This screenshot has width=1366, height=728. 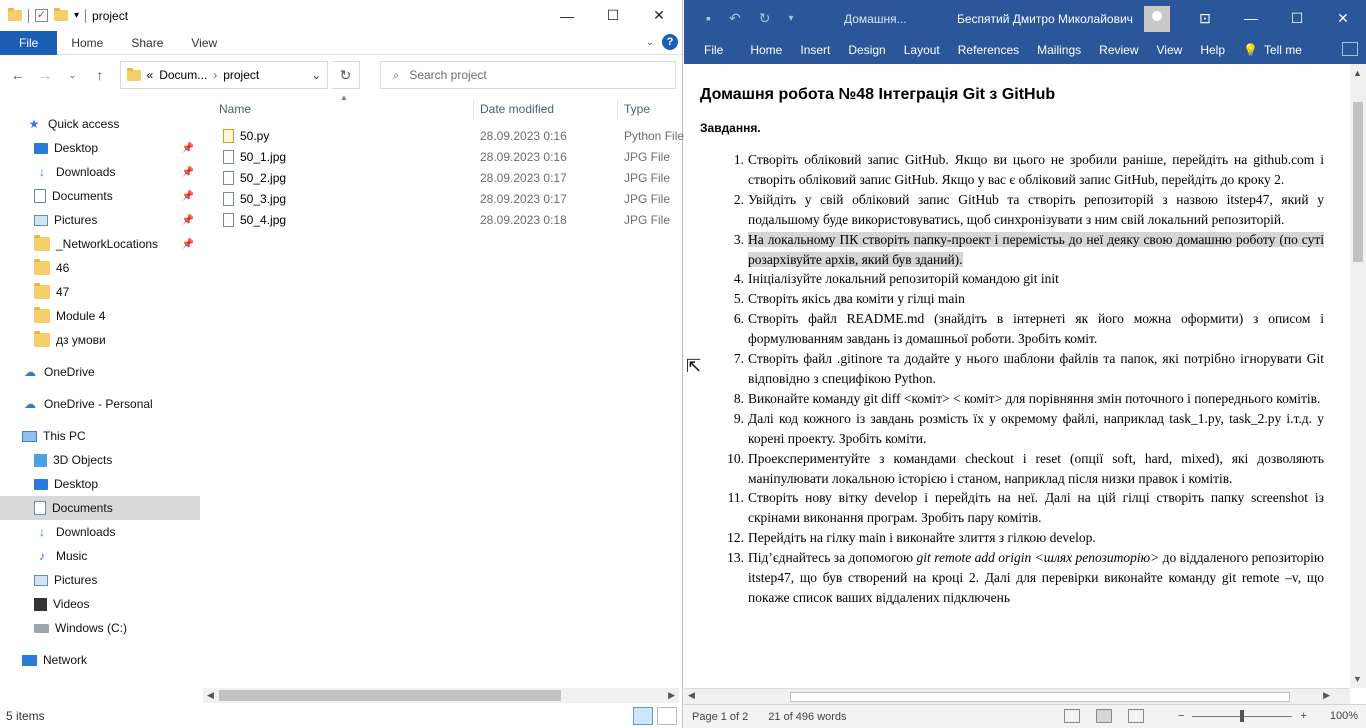 What do you see at coordinates (1205, 18) in the screenshot?
I see `ribbon-display-options-icon: ⊡` at bounding box center [1205, 18].